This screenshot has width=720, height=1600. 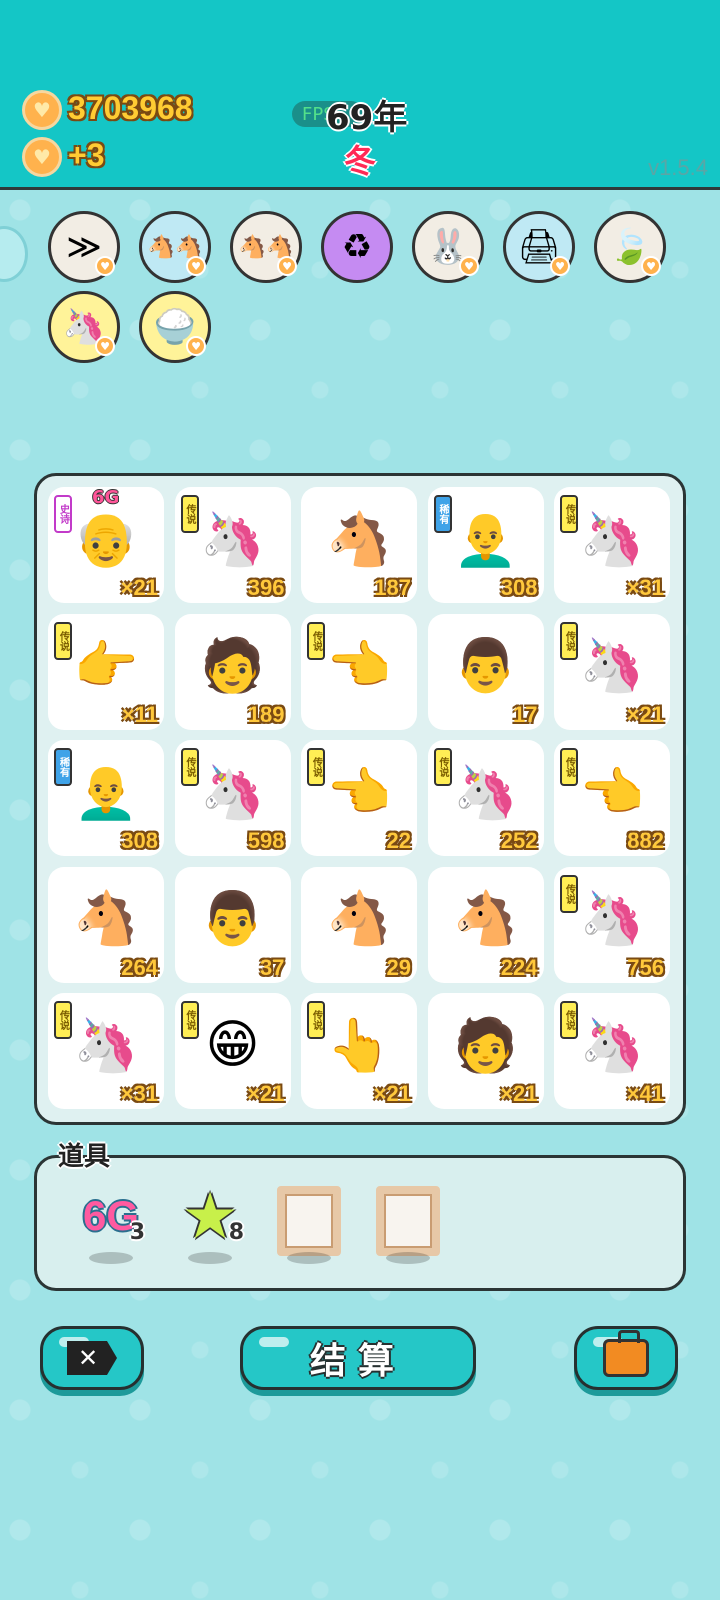 What do you see at coordinates (398, 840) in the screenshot?
I see `tile-count: 22` at bounding box center [398, 840].